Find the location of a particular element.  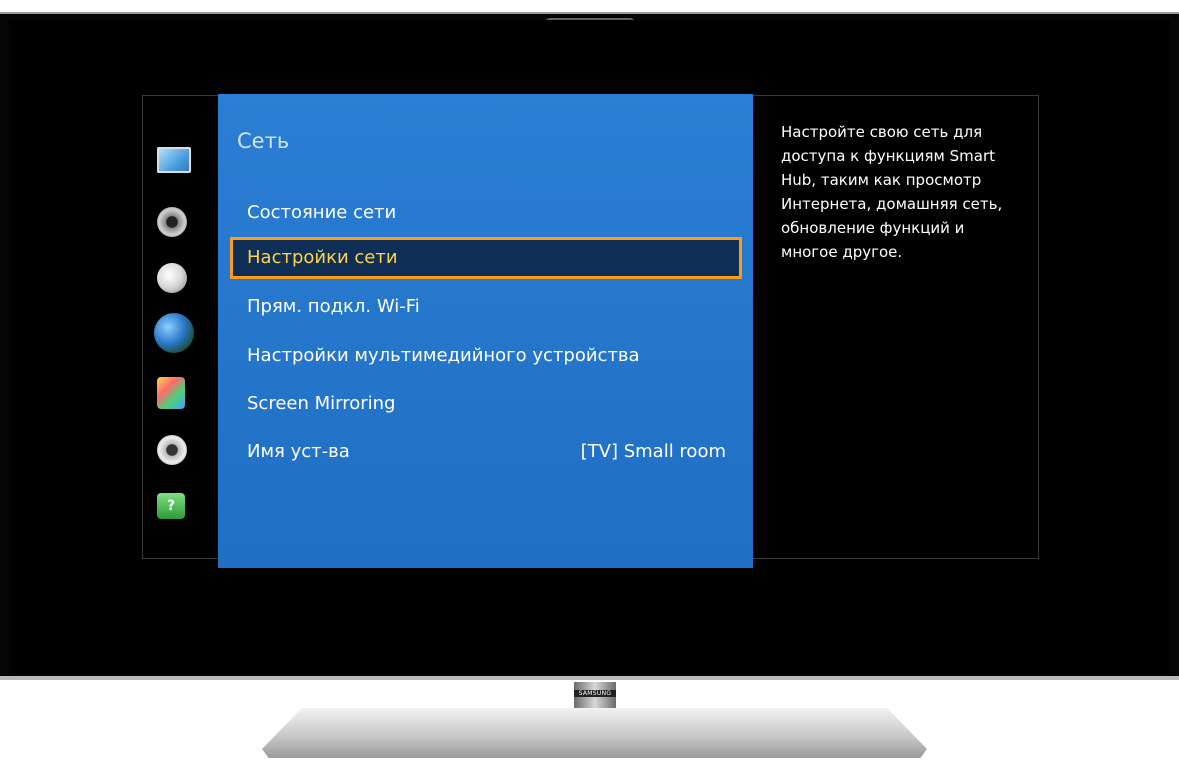

menu-item-label: Прям. подкл. Wi-Fi is located at coordinates (333, 306).